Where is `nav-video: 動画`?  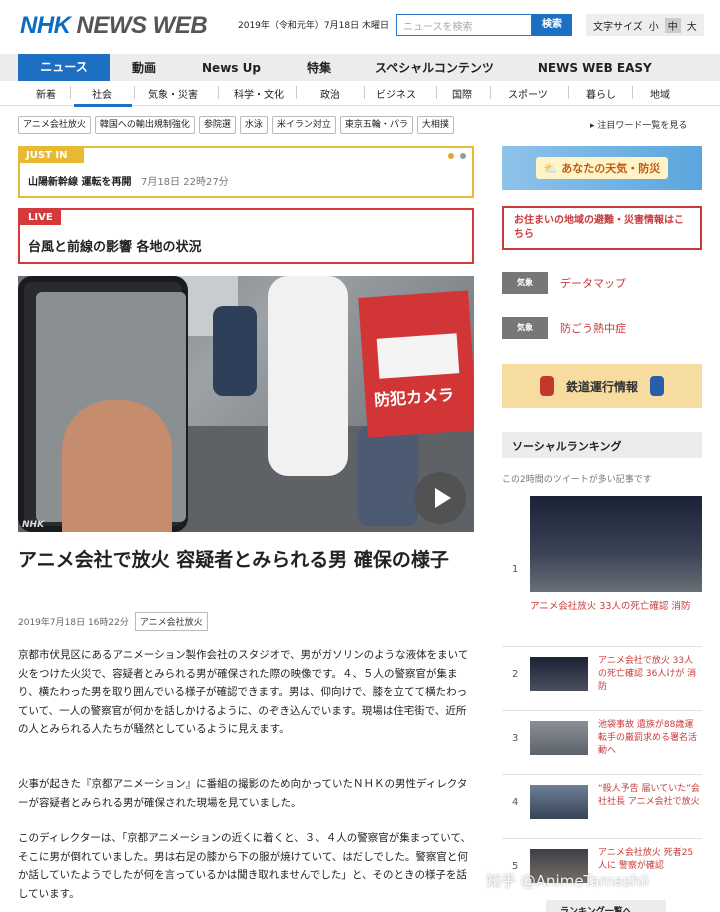 nav-video: 動画 is located at coordinates (144, 67).